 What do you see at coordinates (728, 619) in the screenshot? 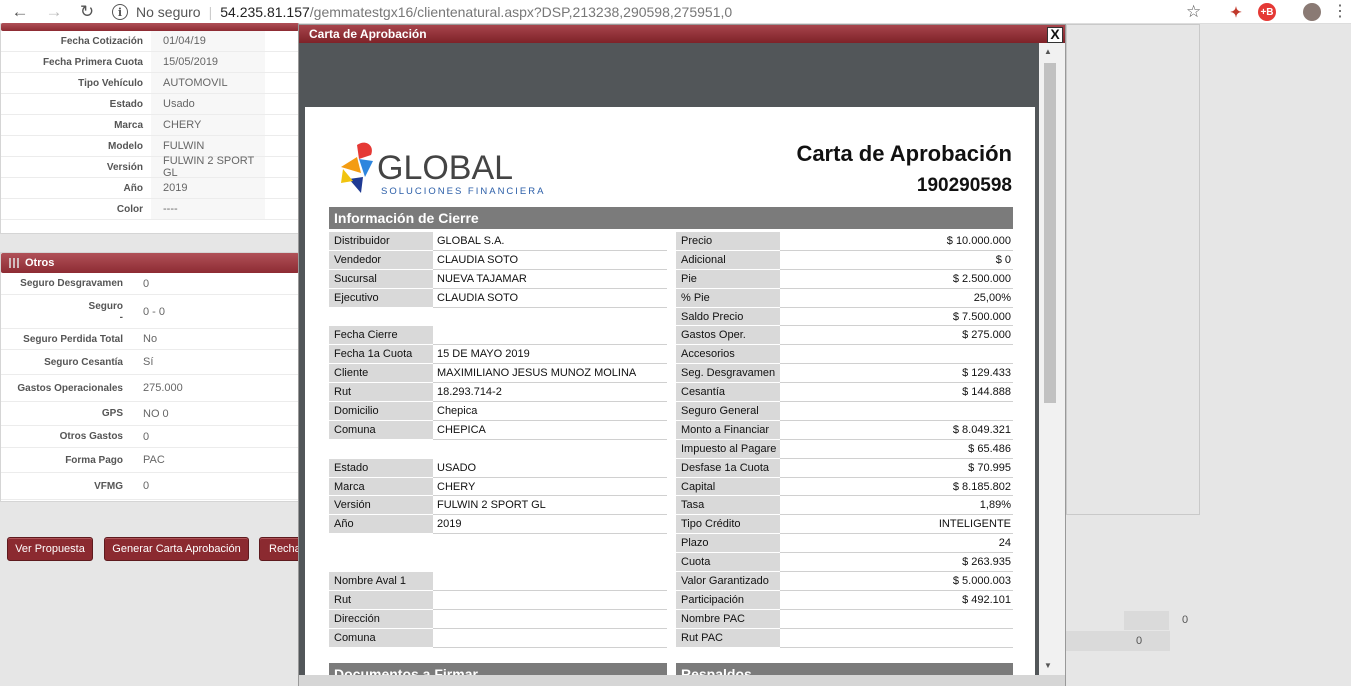
I see `table-key: Nombre PAC` at bounding box center [728, 619].